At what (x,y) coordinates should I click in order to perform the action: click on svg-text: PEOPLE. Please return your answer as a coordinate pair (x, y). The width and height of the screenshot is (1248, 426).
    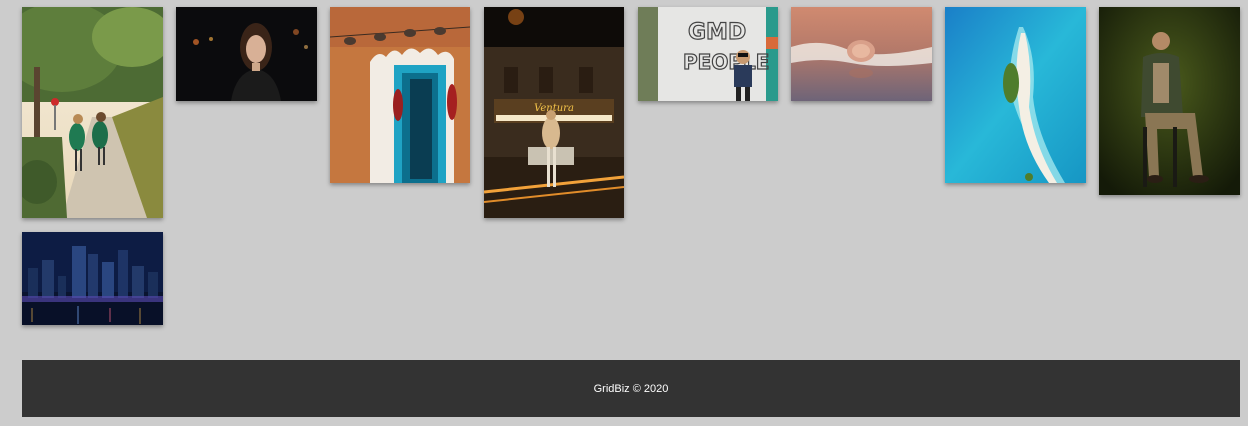
    Looking at the image, I should click on (726, 62).